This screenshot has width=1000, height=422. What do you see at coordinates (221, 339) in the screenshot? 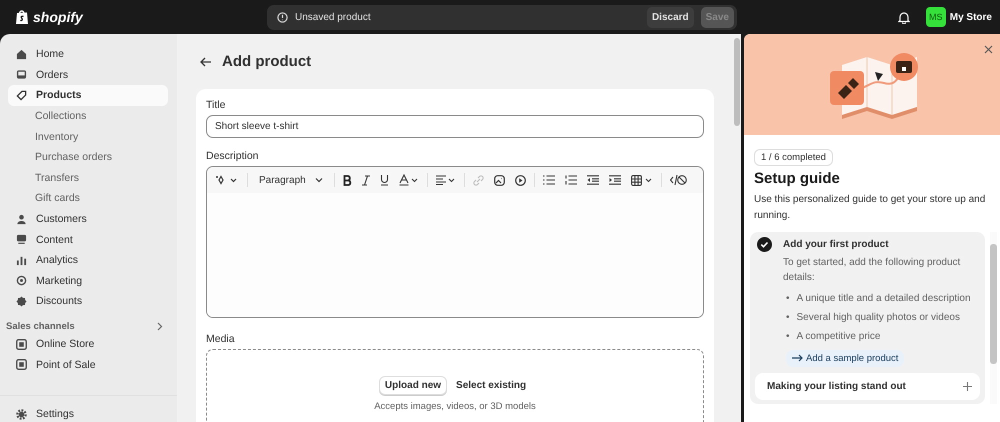
I see `field-label: Media` at bounding box center [221, 339].